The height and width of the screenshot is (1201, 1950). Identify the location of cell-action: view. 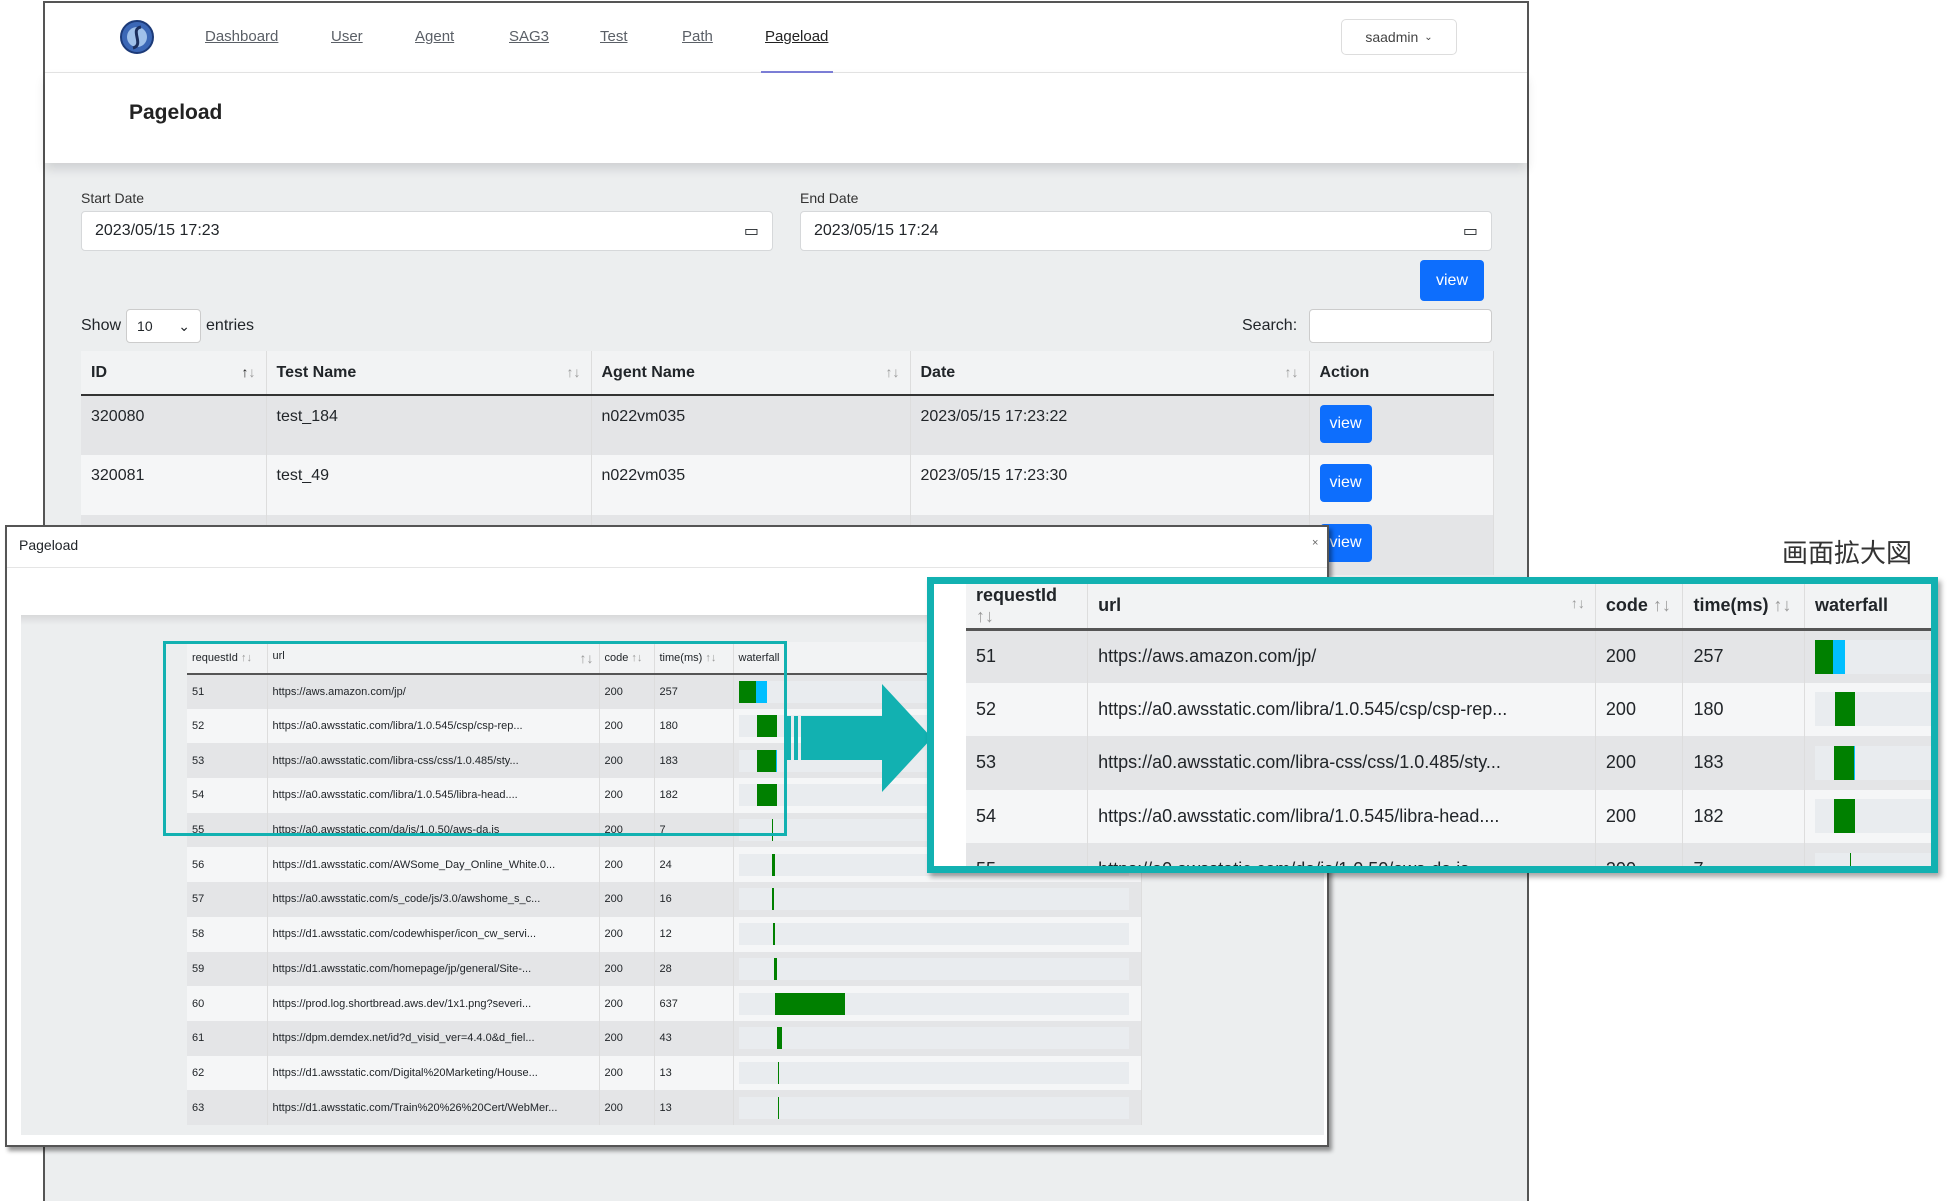
(1401, 425).